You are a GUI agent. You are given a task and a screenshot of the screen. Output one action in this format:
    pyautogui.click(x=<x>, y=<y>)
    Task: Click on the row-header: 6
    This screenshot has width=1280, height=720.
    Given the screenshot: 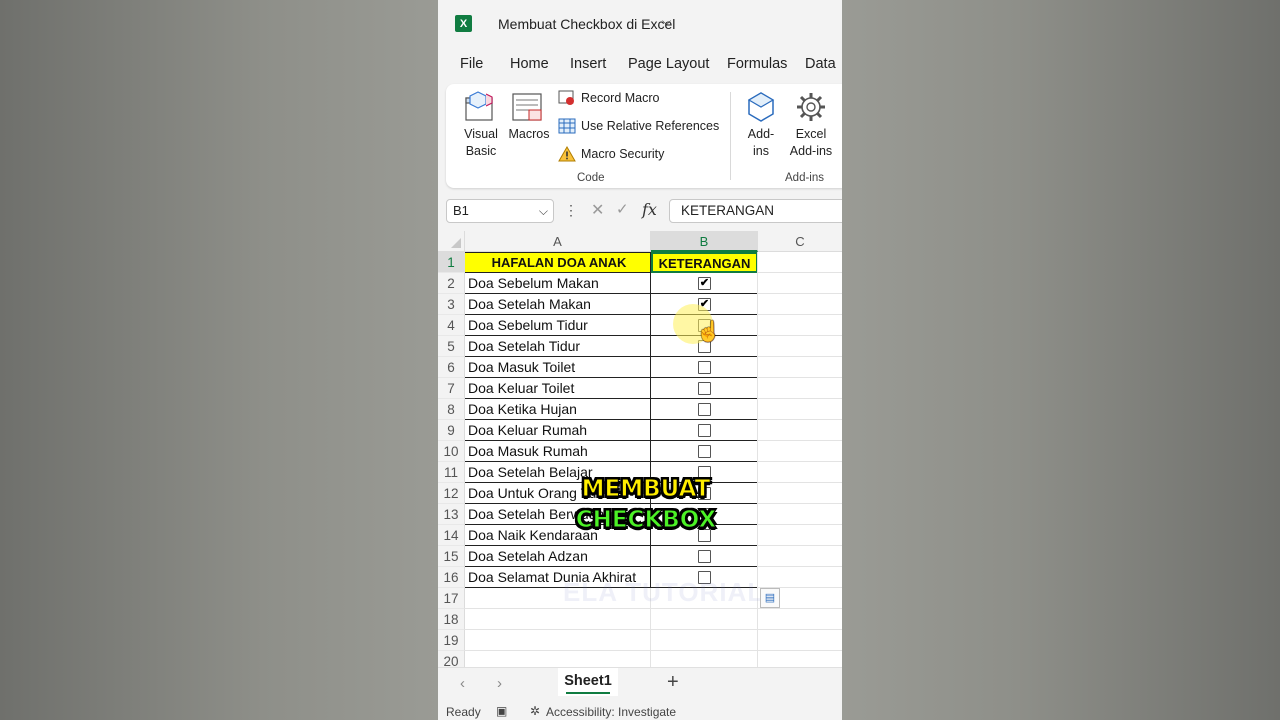 What is the action you would take?
    pyautogui.click(x=451, y=367)
    